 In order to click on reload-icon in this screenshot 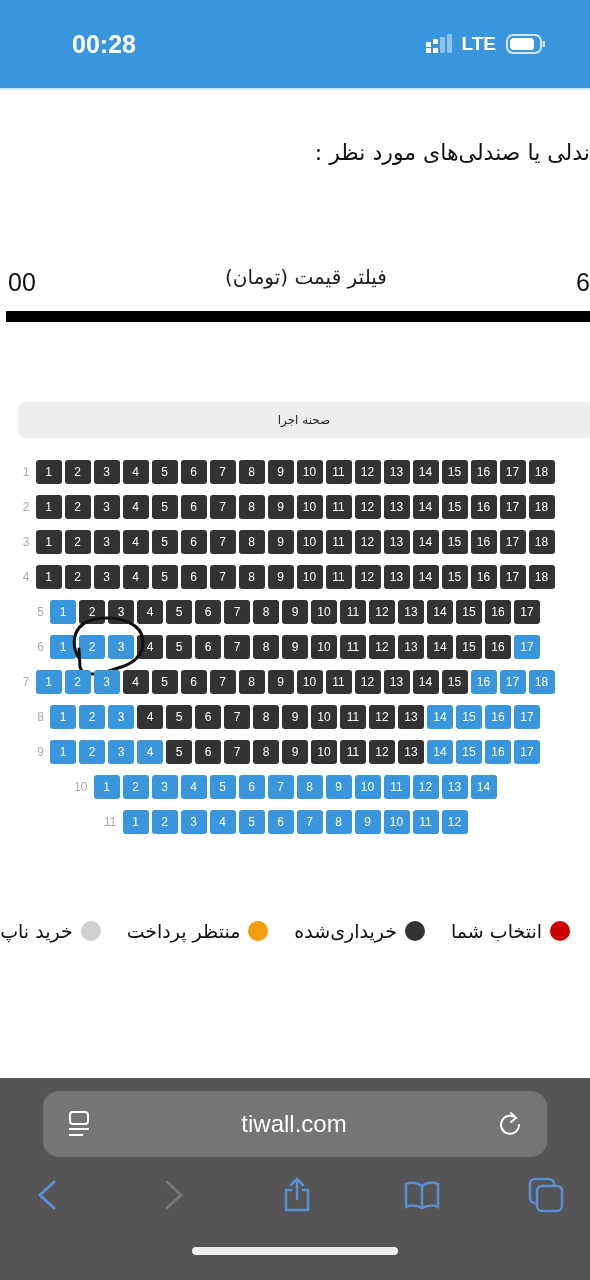, I will do `click(510, 1124)`.